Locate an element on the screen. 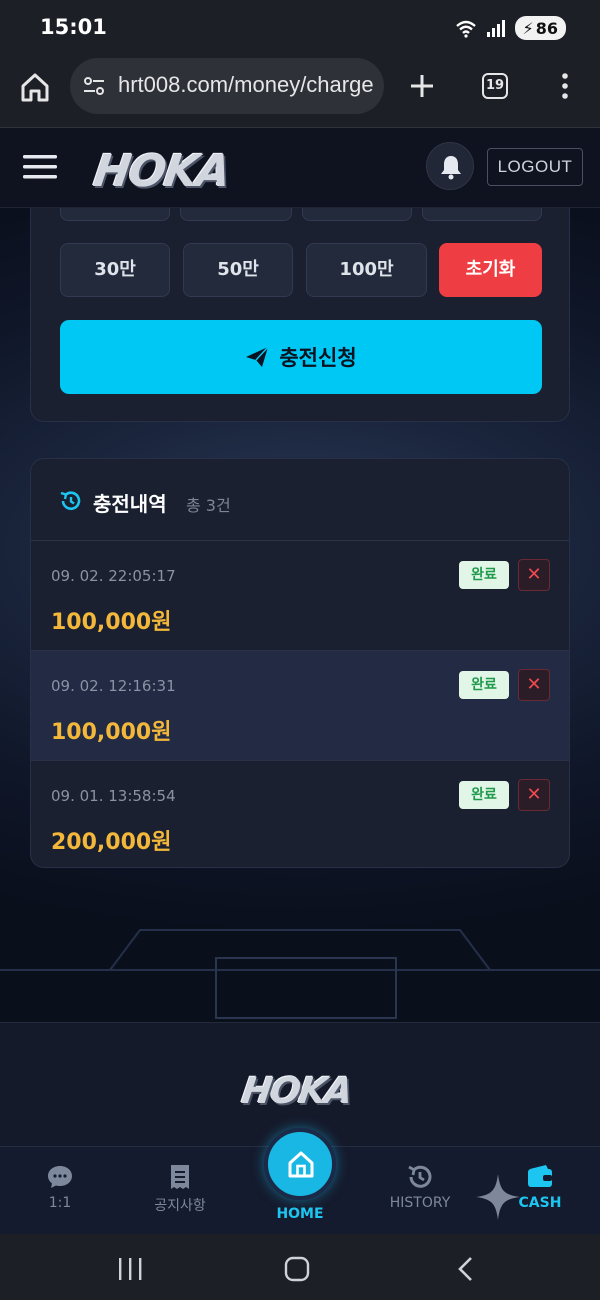 The height and width of the screenshot is (1300, 600). chat-icon is located at coordinates (60, 1177).